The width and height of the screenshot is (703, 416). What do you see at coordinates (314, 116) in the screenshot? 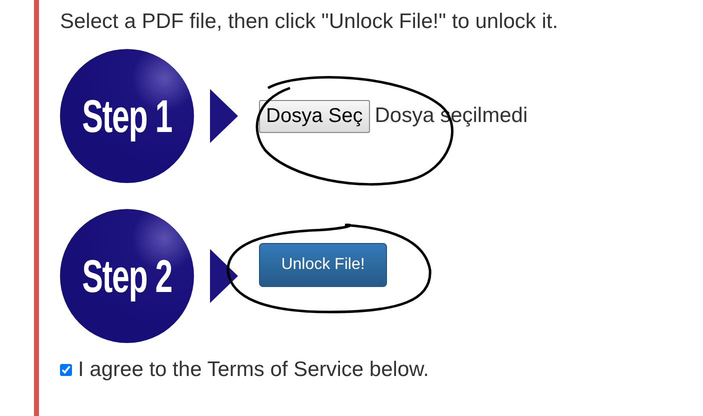
I see `choose-file-button: Dosya Seç` at bounding box center [314, 116].